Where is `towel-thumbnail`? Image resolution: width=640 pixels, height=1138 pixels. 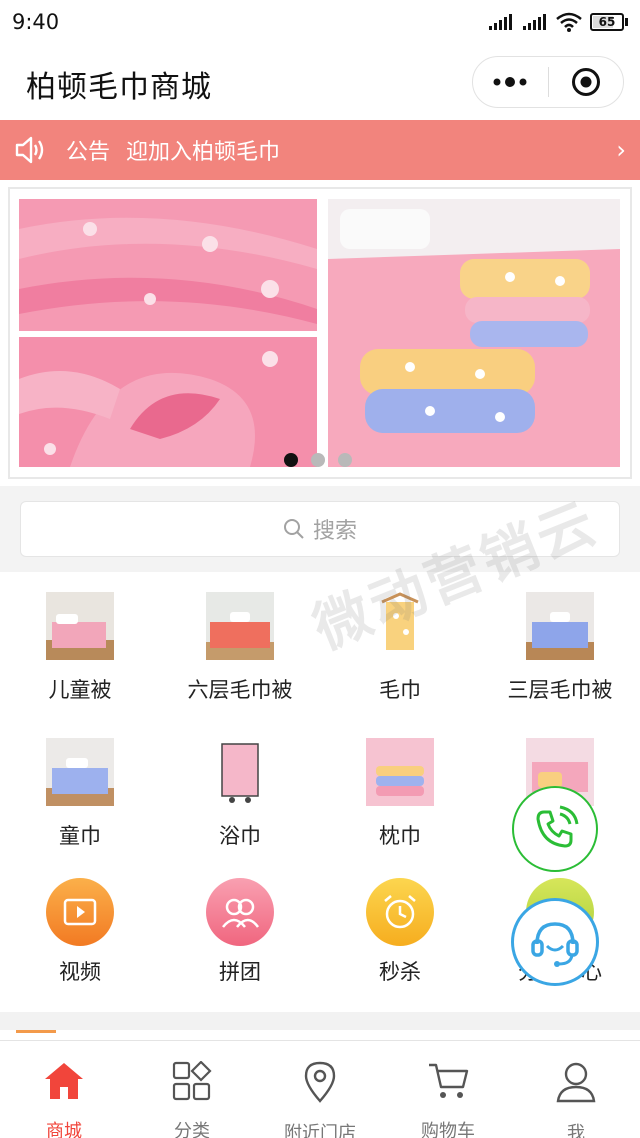
towel-thumbnail is located at coordinates (400, 626).